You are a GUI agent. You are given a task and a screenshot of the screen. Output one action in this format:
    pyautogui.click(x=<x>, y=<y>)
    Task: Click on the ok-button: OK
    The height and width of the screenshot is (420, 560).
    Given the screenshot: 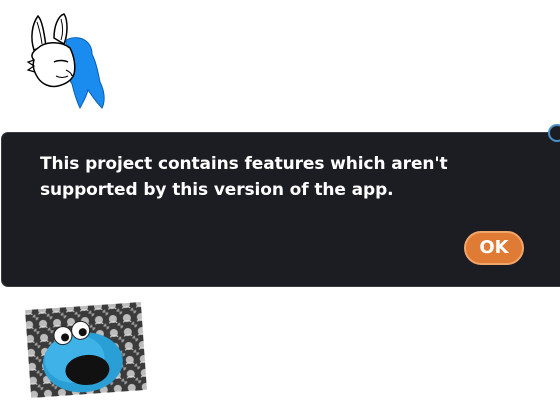 What is the action you would take?
    pyautogui.click(x=494, y=248)
    